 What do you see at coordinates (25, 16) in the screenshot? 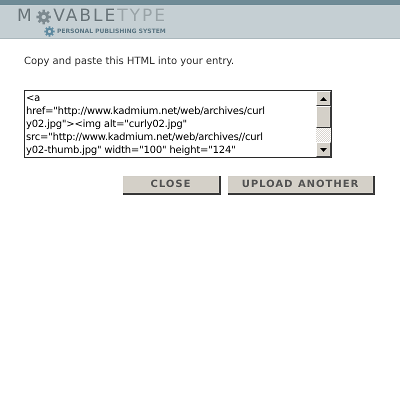
I see `logo-letter: M` at bounding box center [25, 16].